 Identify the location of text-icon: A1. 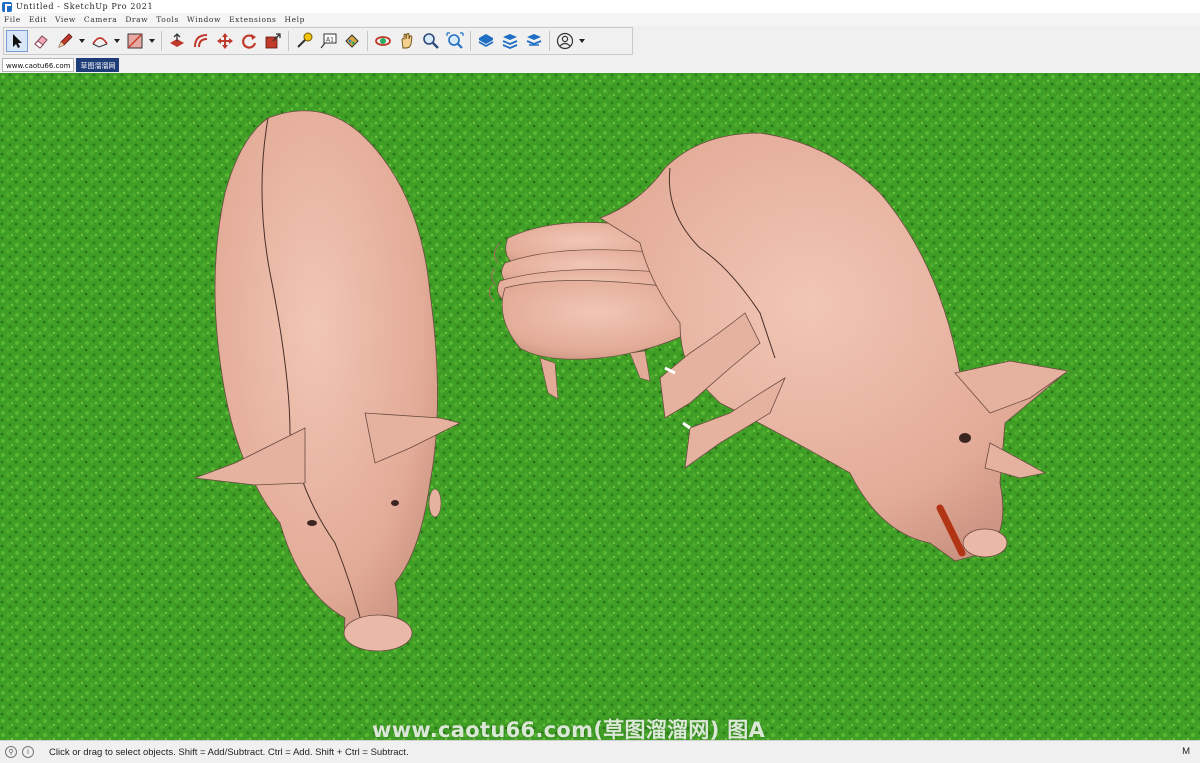
(328, 41).